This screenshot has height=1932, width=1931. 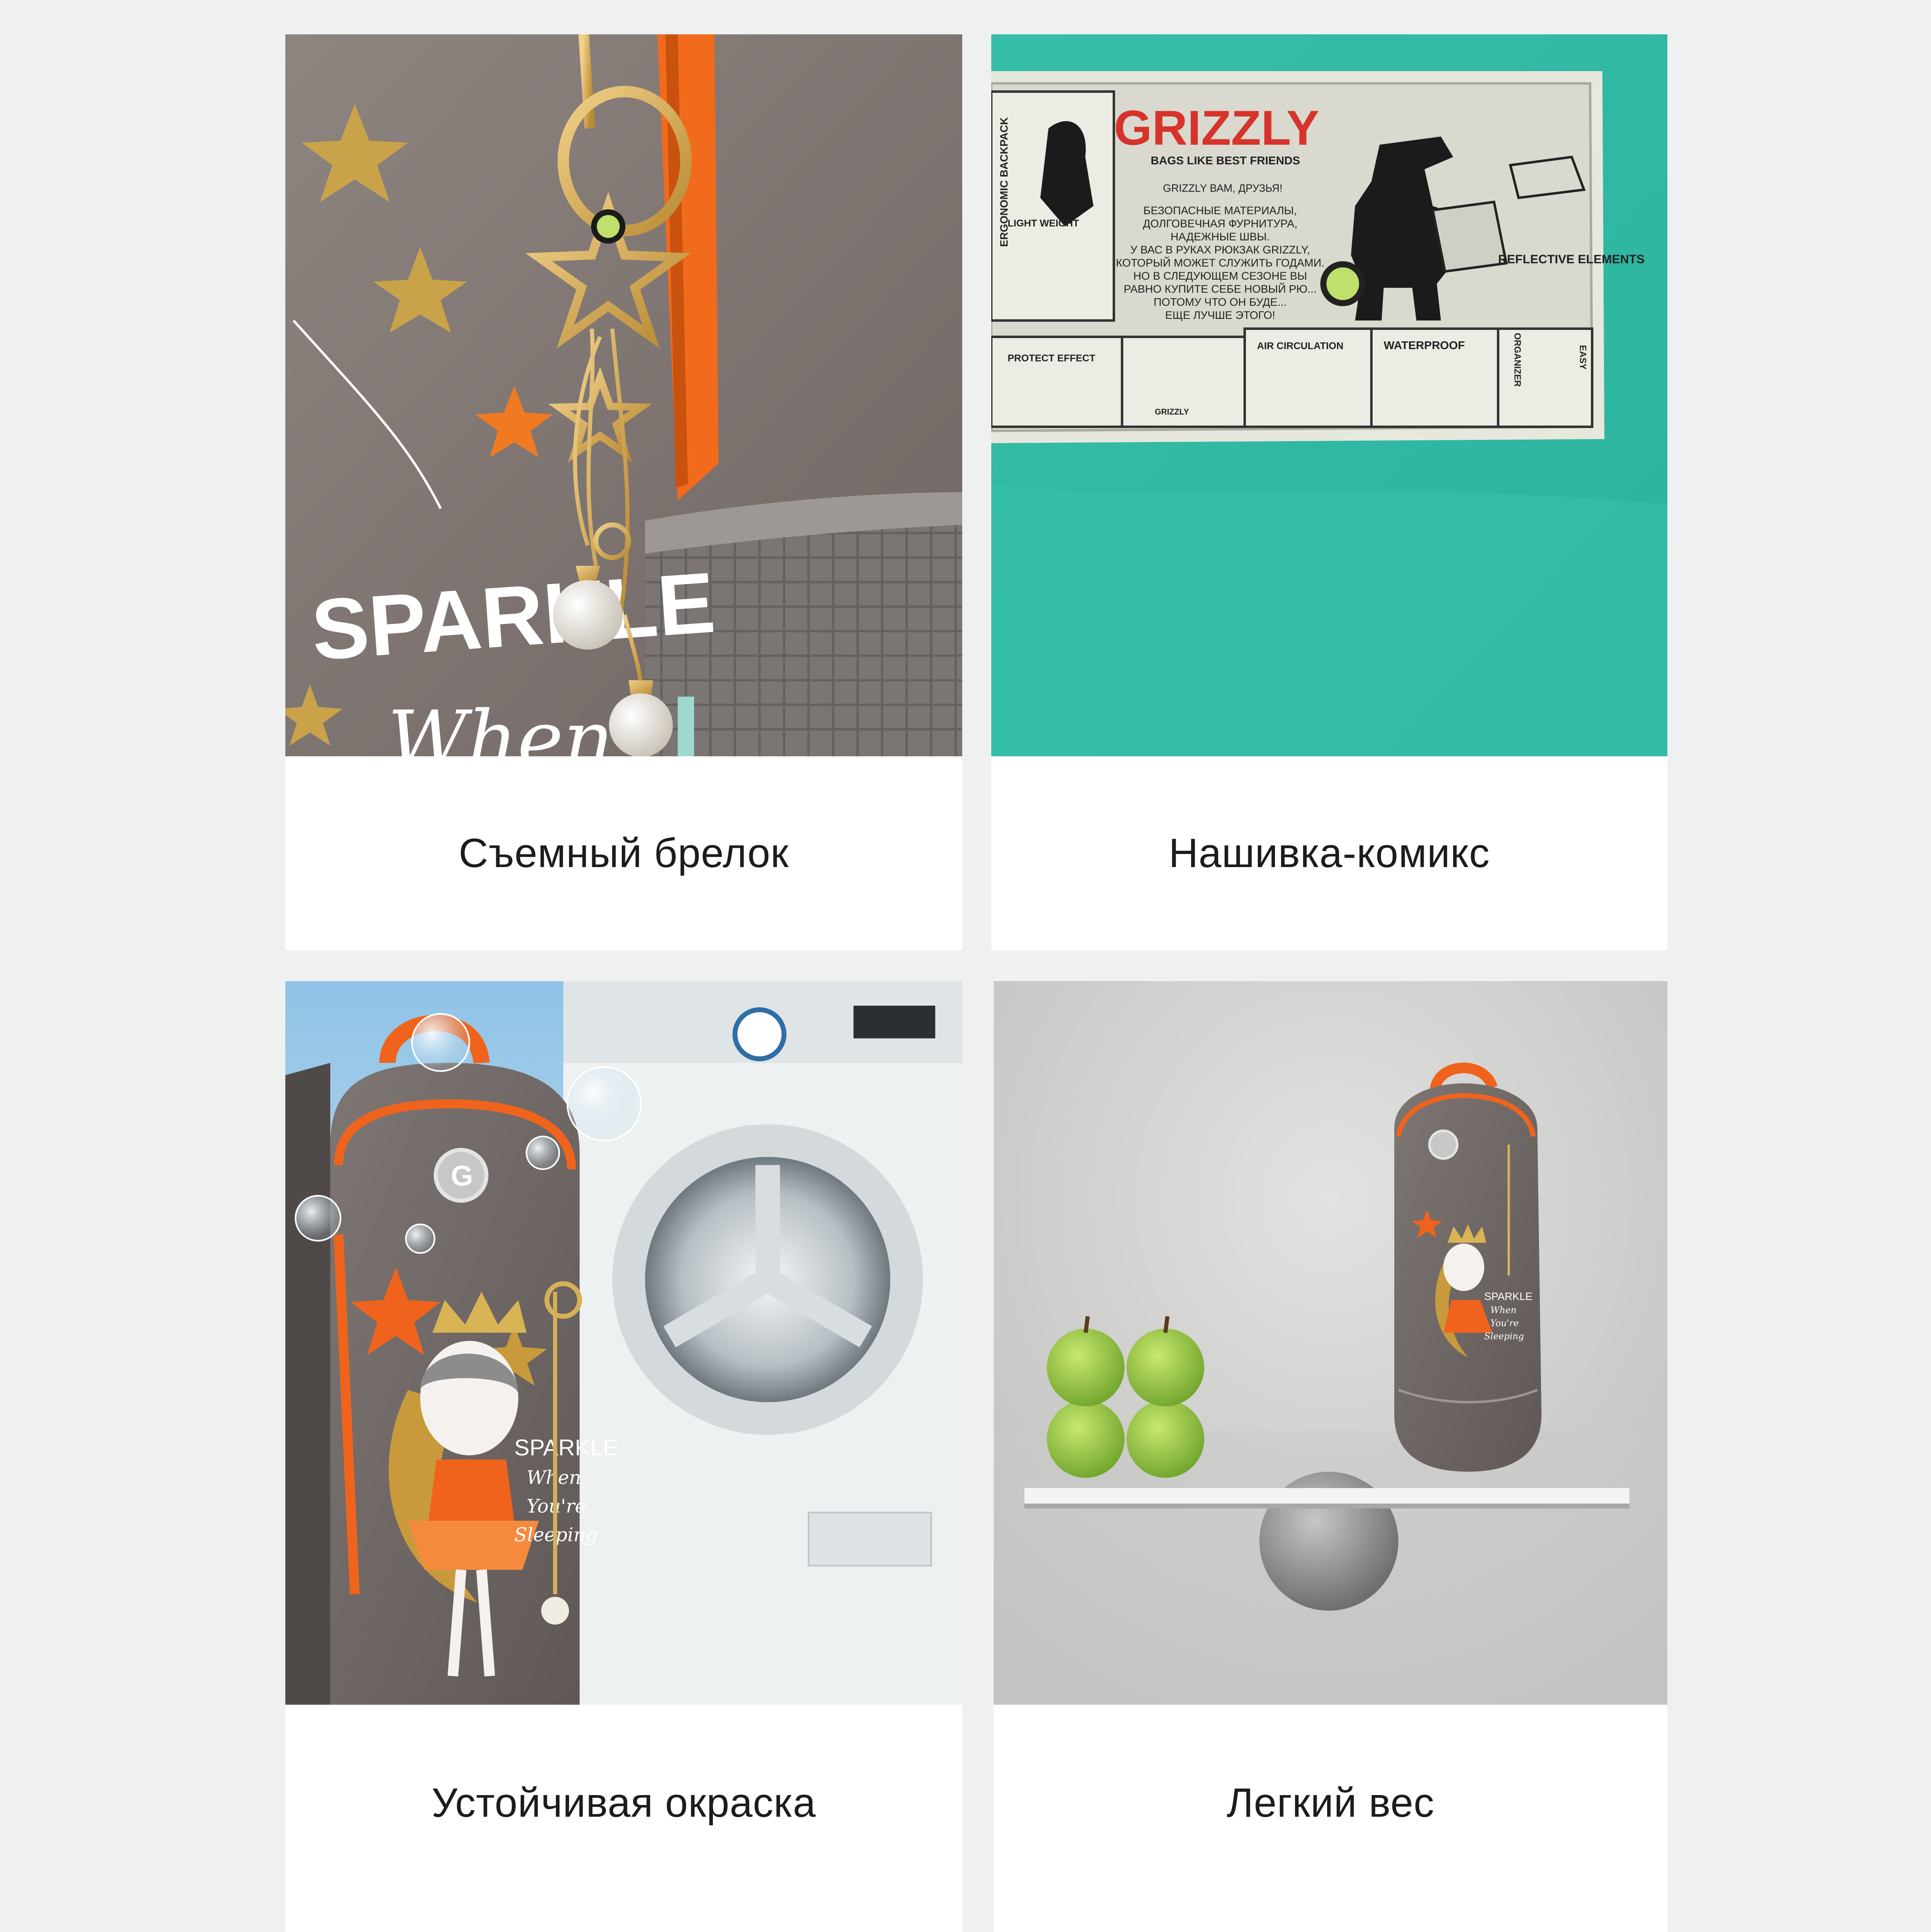 I want to click on patch-label-organizer: ORGANIZER, so click(x=1517, y=360).